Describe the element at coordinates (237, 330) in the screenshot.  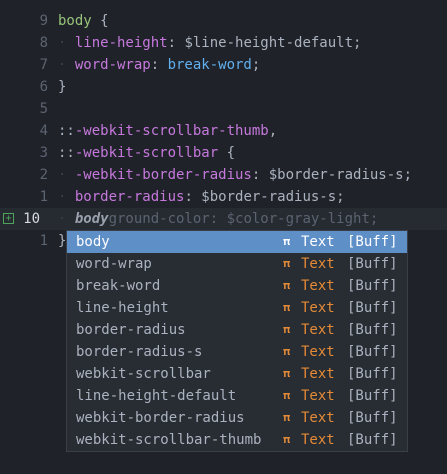
I see `completion-item: border-radius 𝛑 Text [Buff]` at that location.